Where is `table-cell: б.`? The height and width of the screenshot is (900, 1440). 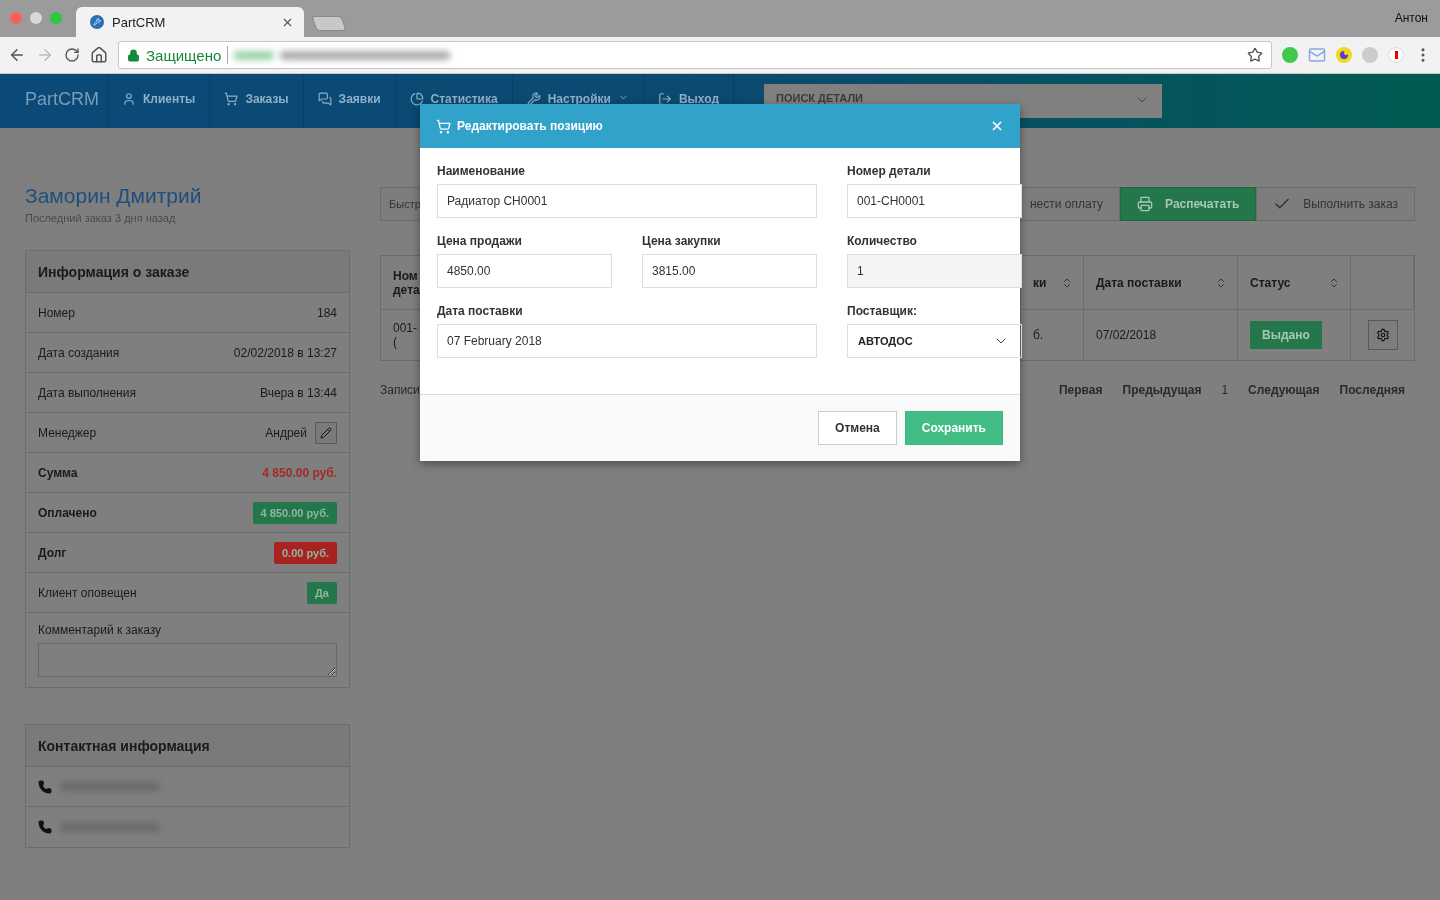 table-cell: б. is located at coordinates (1052, 335).